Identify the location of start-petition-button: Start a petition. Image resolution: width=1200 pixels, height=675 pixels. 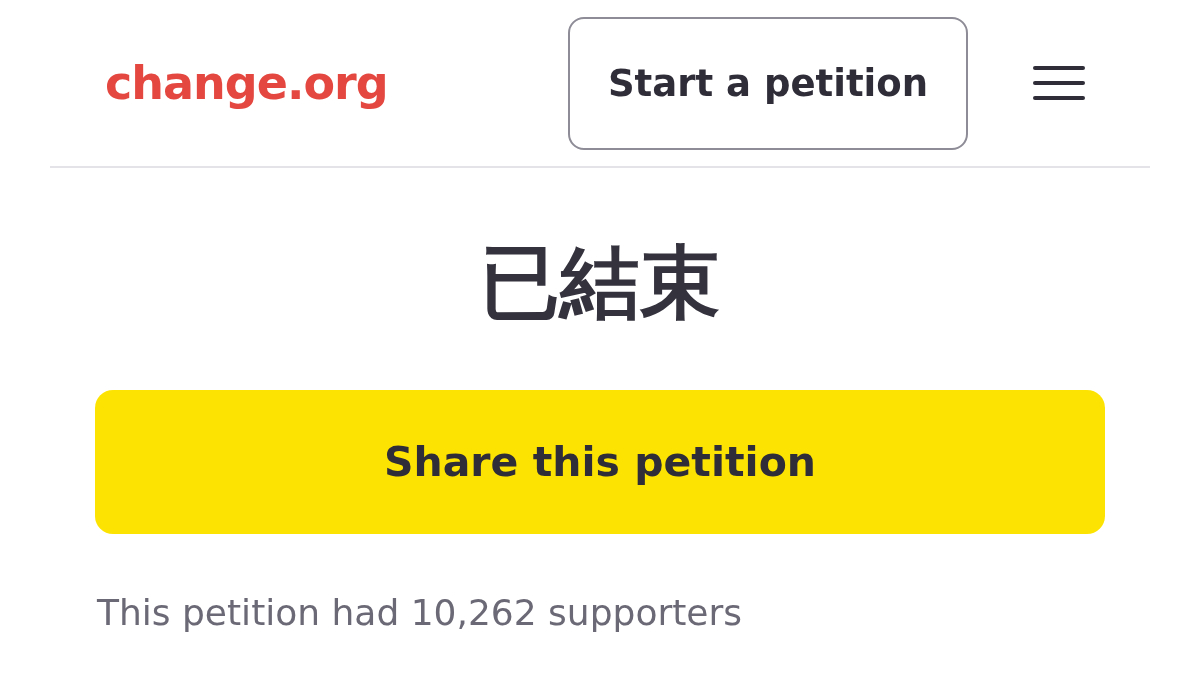
(768, 83).